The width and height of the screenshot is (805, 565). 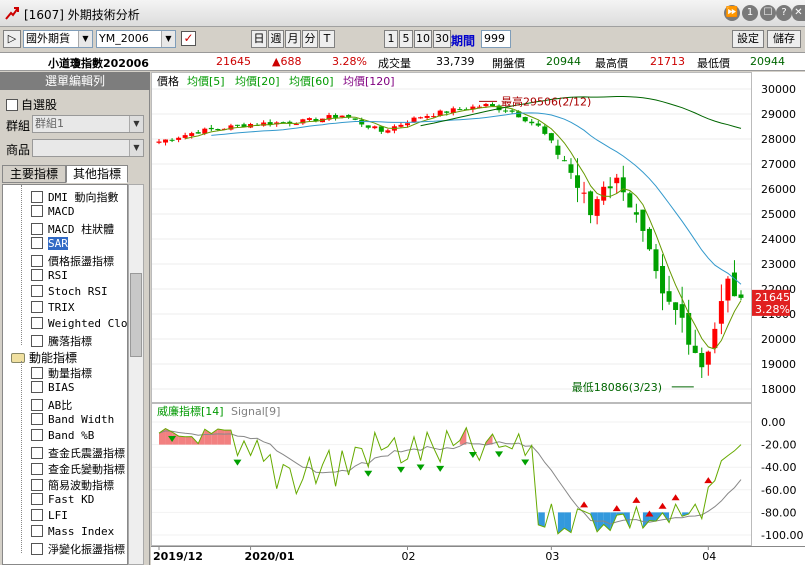 What do you see at coordinates (88, 124) in the screenshot?
I see `group-select: 群組1 ▼` at bounding box center [88, 124].